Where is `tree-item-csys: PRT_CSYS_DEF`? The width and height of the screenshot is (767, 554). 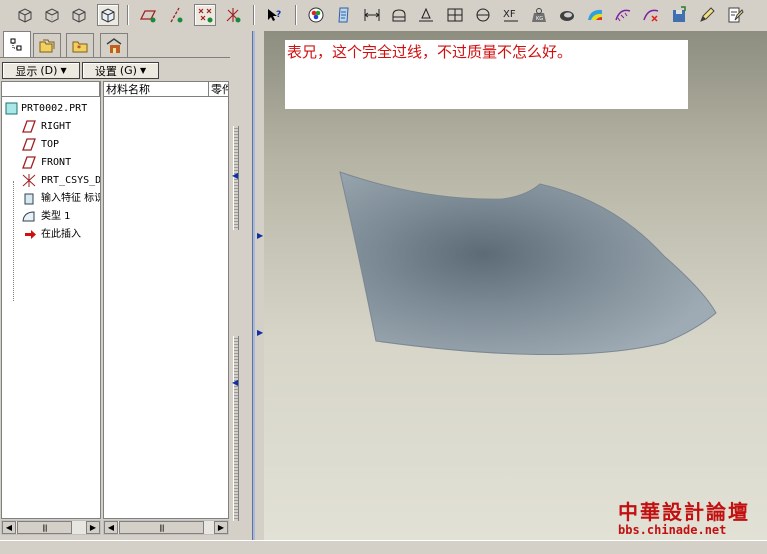 tree-item-csys: PRT_CSYS_DEF is located at coordinates (51, 180).